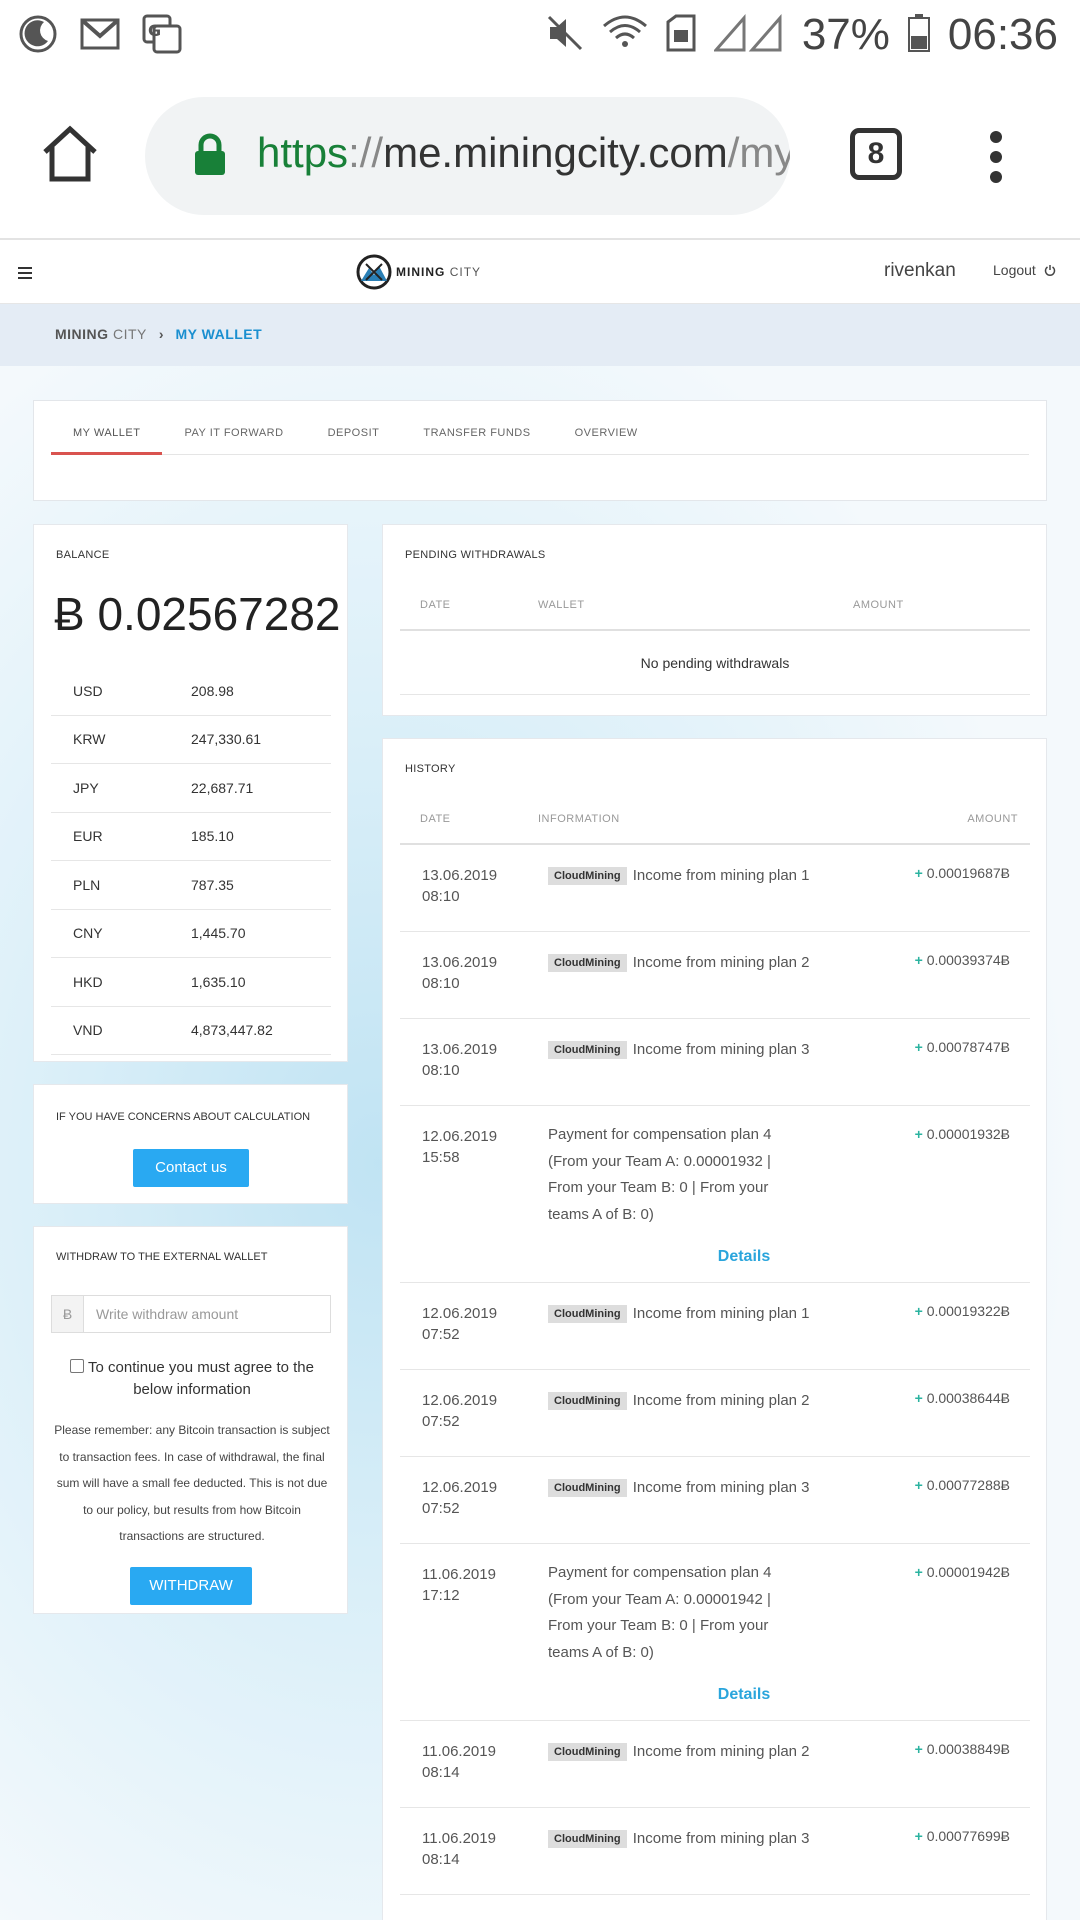  What do you see at coordinates (191, 1168) in the screenshot?
I see `contact-us-button: Contact us` at bounding box center [191, 1168].